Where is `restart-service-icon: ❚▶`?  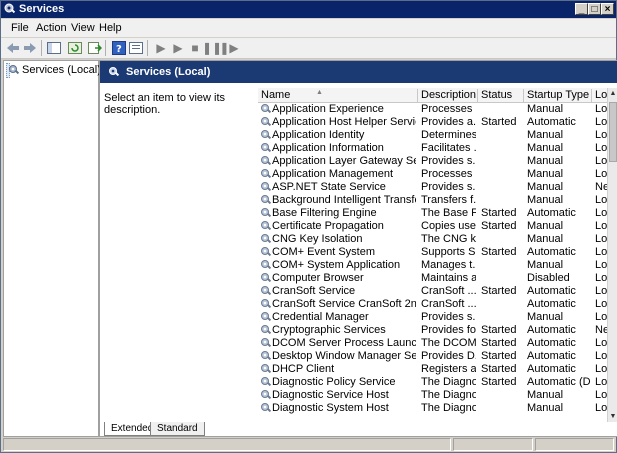 restart-service-icon: ❚▶ is located at coordinates (228, 48).